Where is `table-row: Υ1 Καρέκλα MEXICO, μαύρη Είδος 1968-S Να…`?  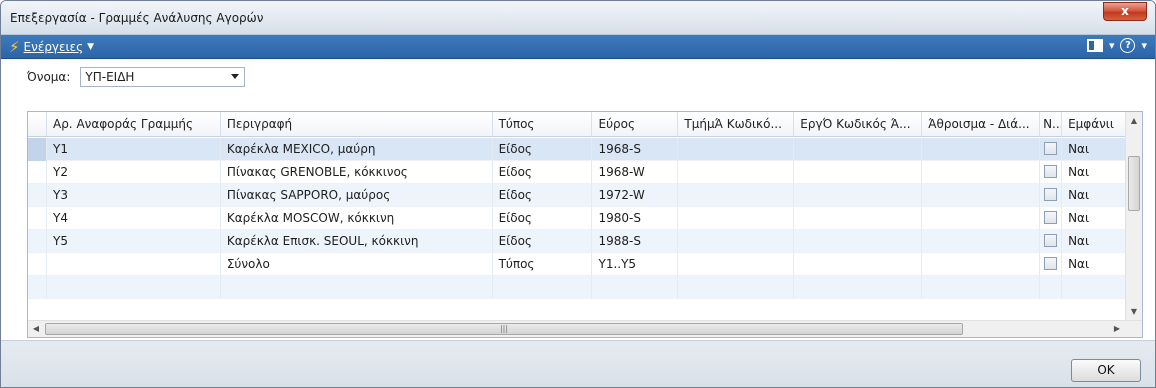
table-row: Υ1 Καρέκλα MEXICO, μαύρη Είδος 1968-S Να… is located at coordinates (576, 149).